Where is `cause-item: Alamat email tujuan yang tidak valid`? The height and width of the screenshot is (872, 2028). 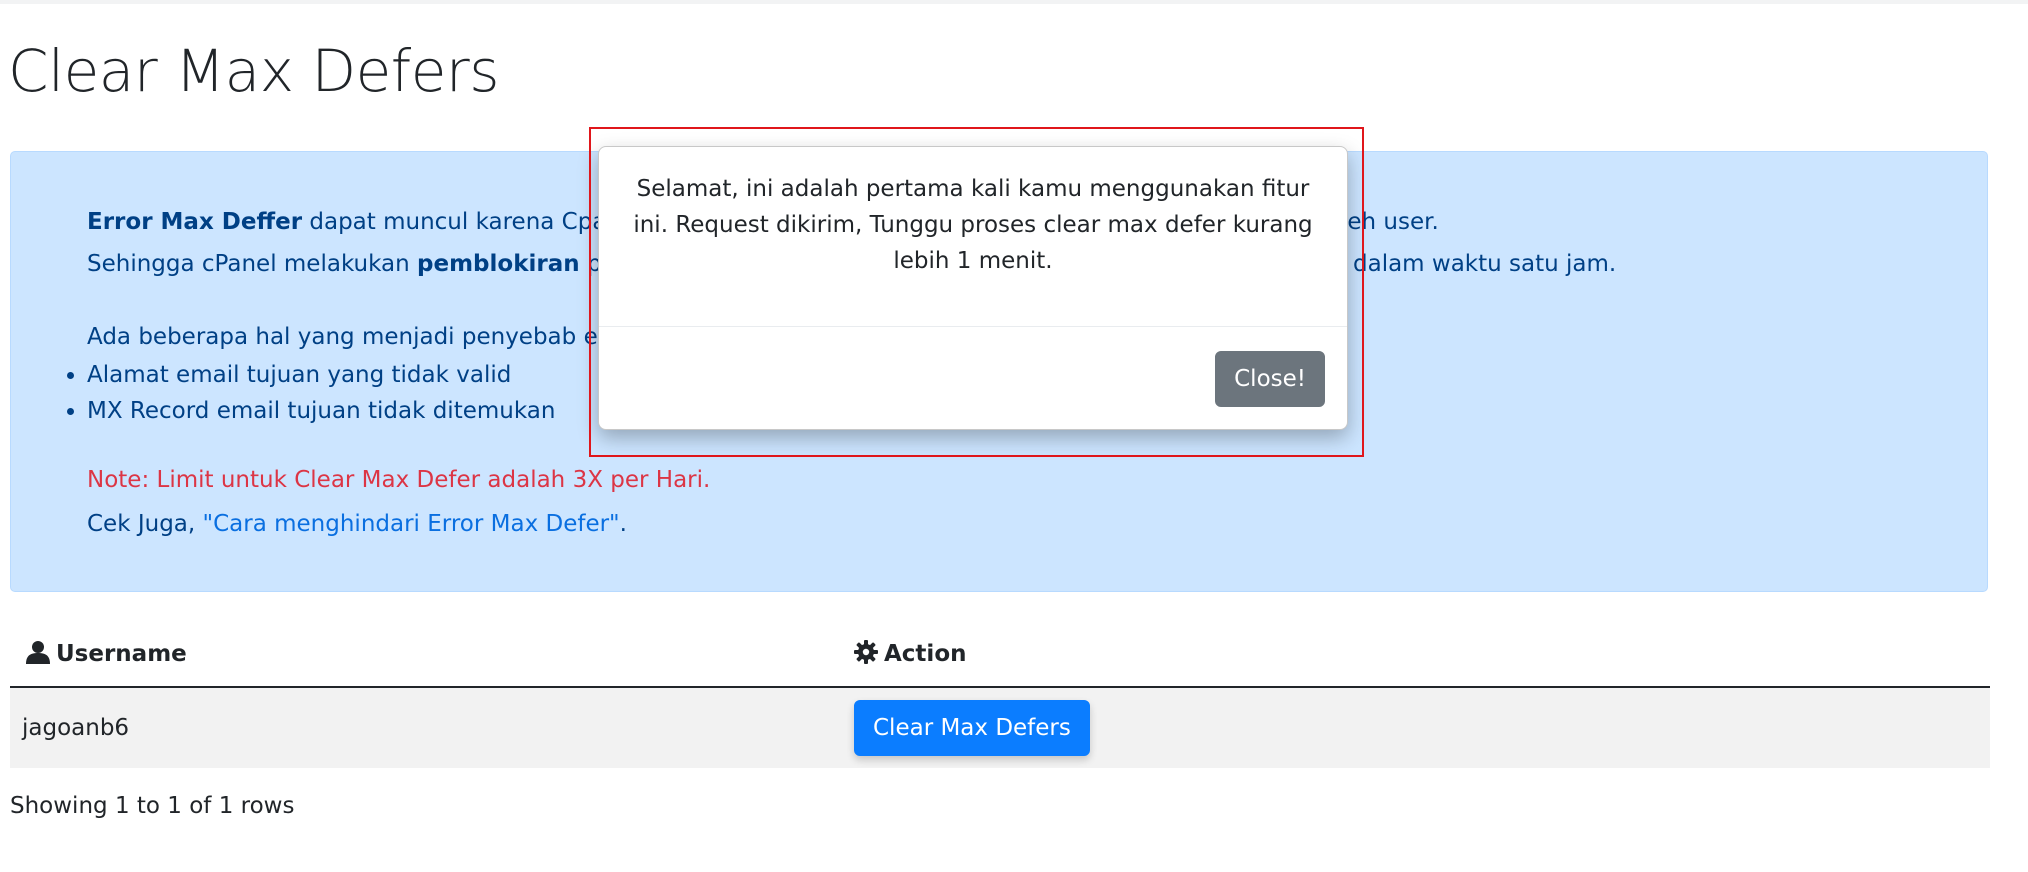 cause-item: Alamat email tujuan yang tidak valid is located at coordinates (321, 375).